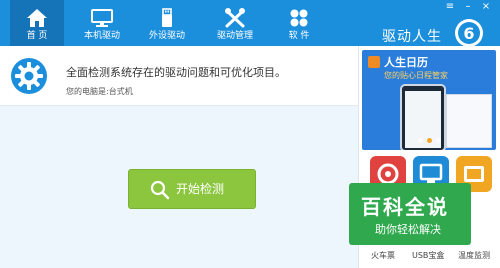  What do you see at coordinates (37, 18) in the screenshot?
I see `home-icon` at bounding box center [37, 18].